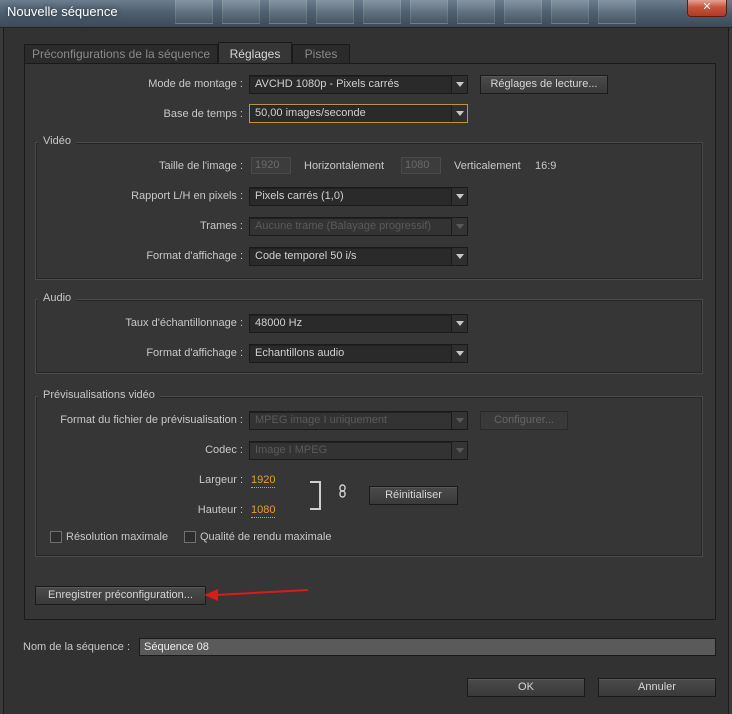  I want to click on aspect-ratio: 16:9, so click(546, 166).